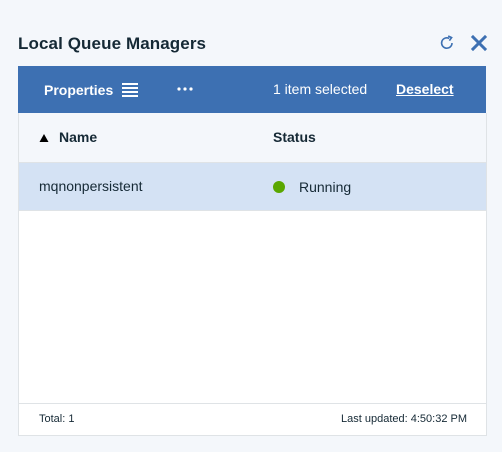 Image resolution: width=502 pixels, height=452 pixels. What do you see at coordinates (404, 419) in the screenshot?
I see `last-updated: Last updated: 4:50:32 PM` at bounding box center [404, 419].